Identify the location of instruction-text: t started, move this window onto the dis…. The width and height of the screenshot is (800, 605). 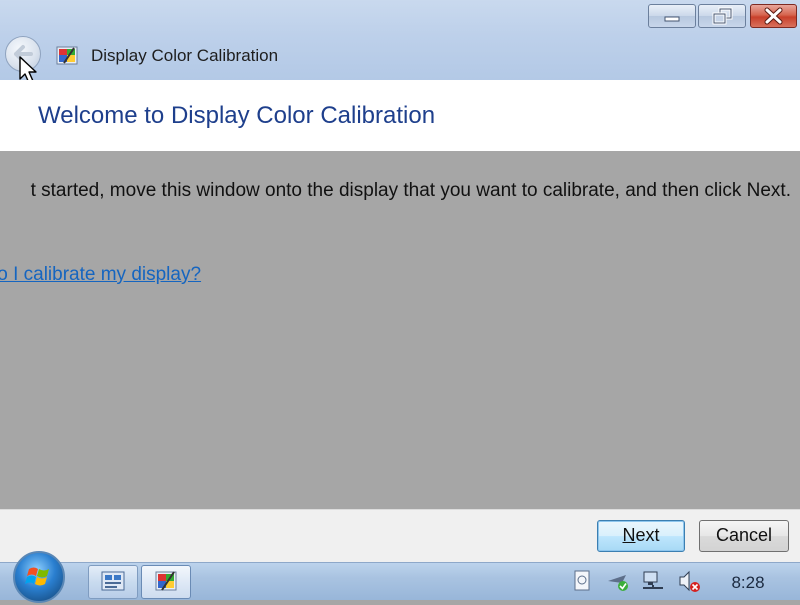
(410, 190).